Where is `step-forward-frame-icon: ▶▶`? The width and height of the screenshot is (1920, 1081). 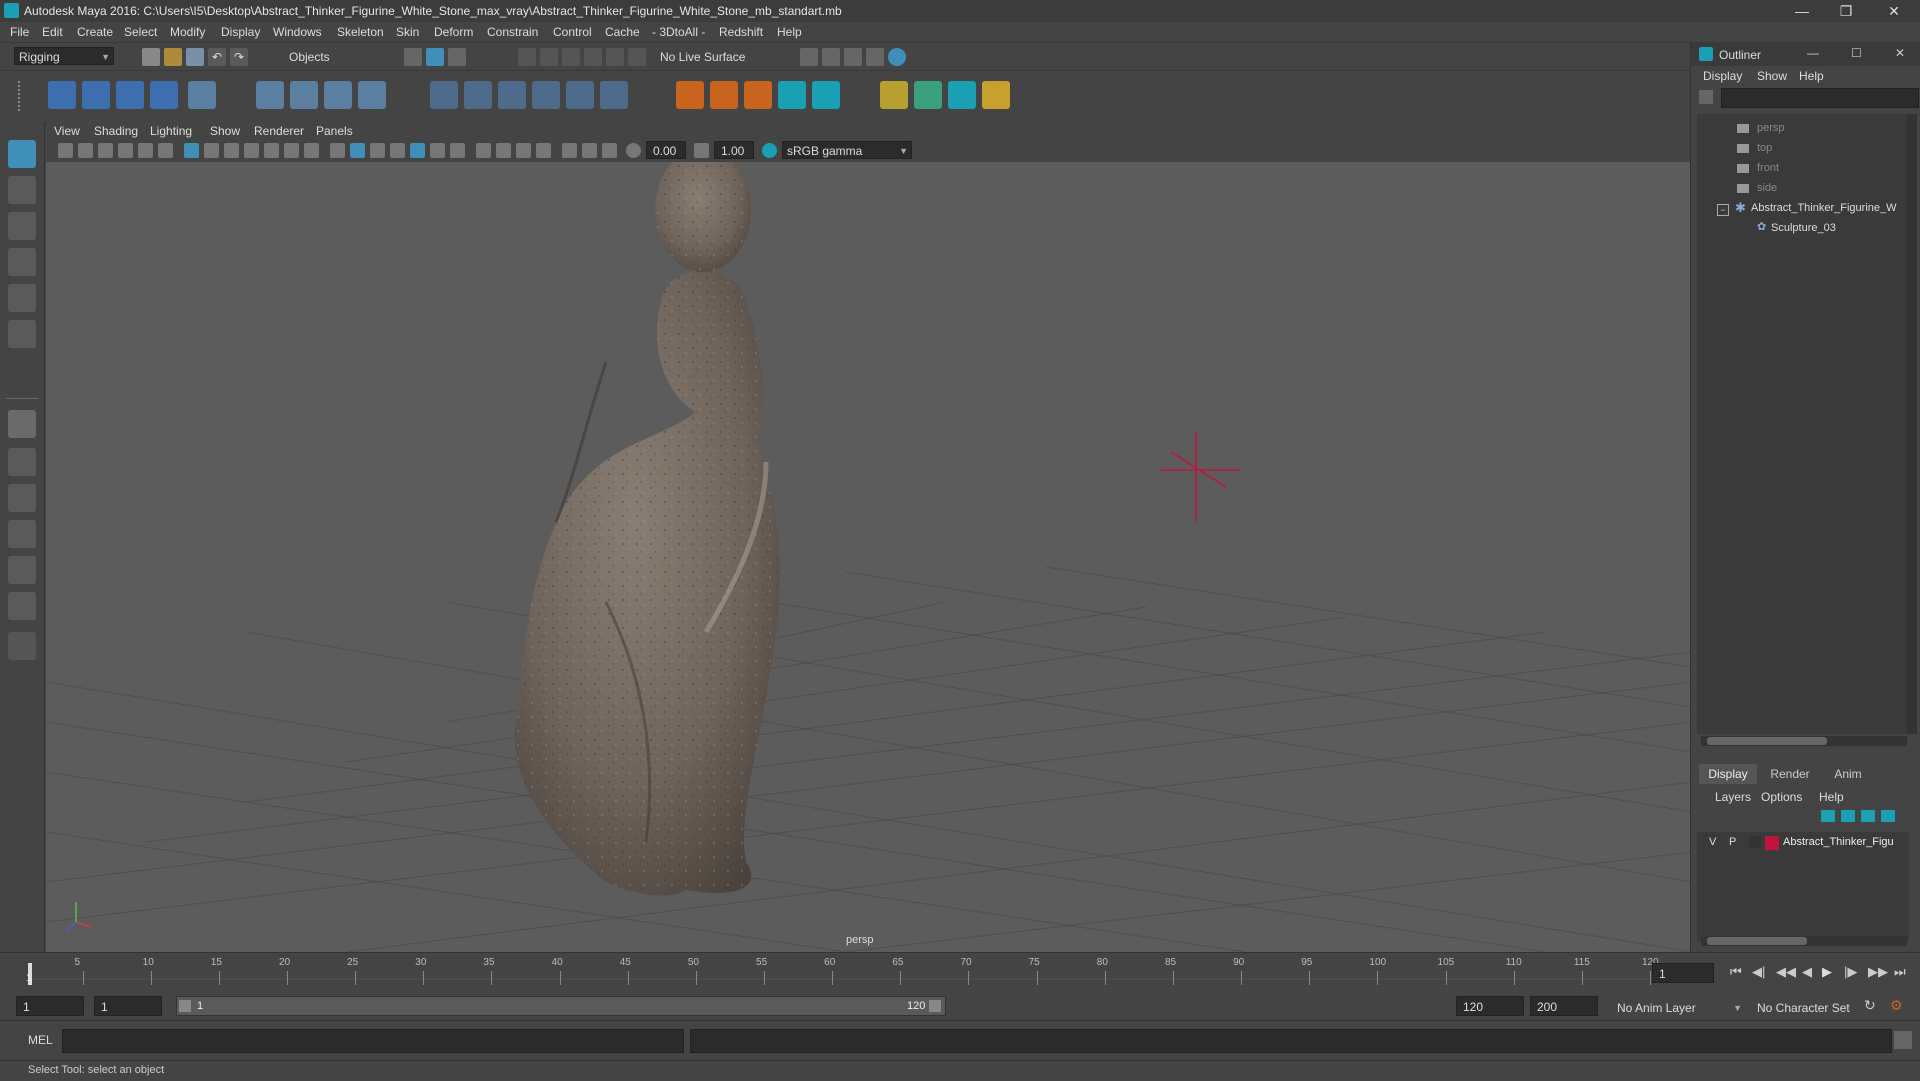
step-forward-frame-icon: ▶▶ is located at coordinates (1878, 972).